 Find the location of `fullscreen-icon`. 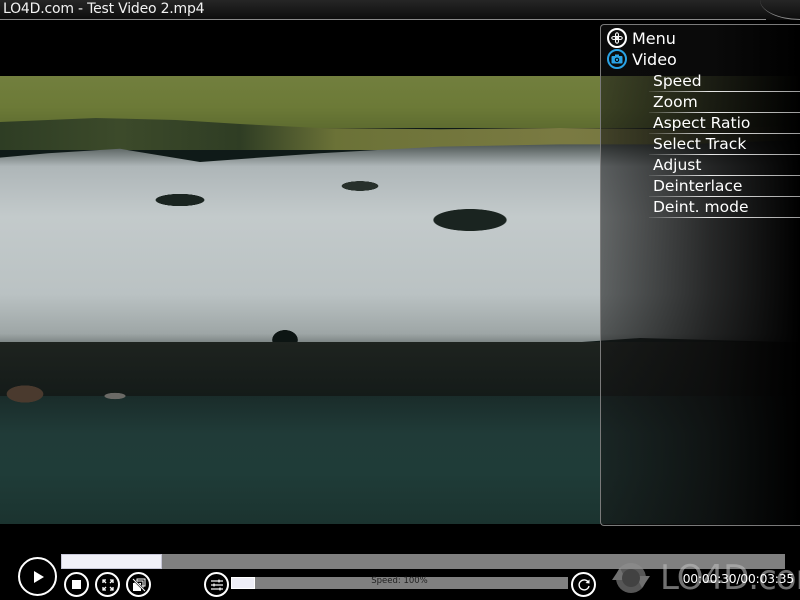

fullscreen-icon is located at coordinates (107, 584).